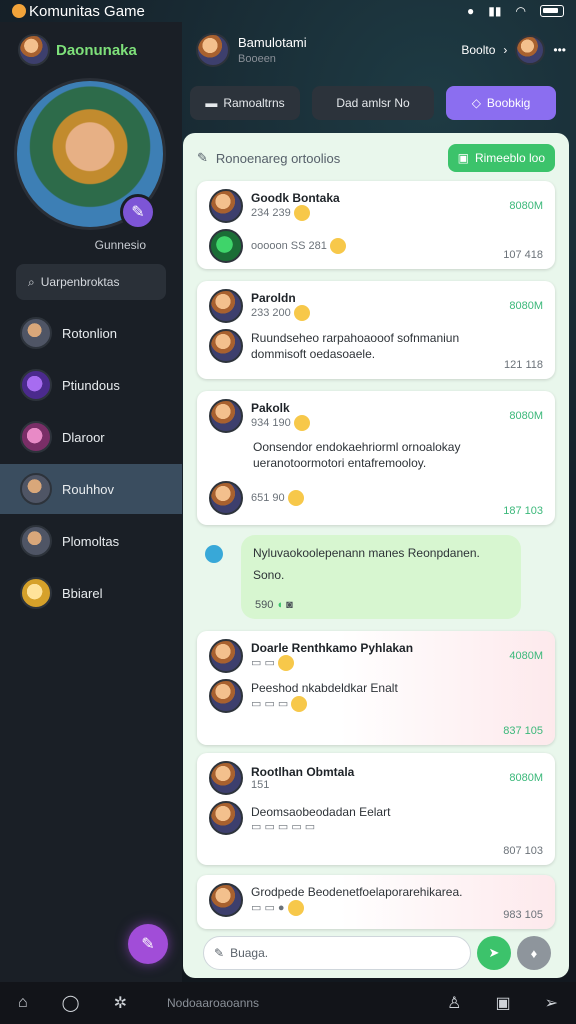 This screenshot has height=1024, width=576. I want to click on feed-top-placeholder: Ronoenareg ortoolios, so click(278, 158).